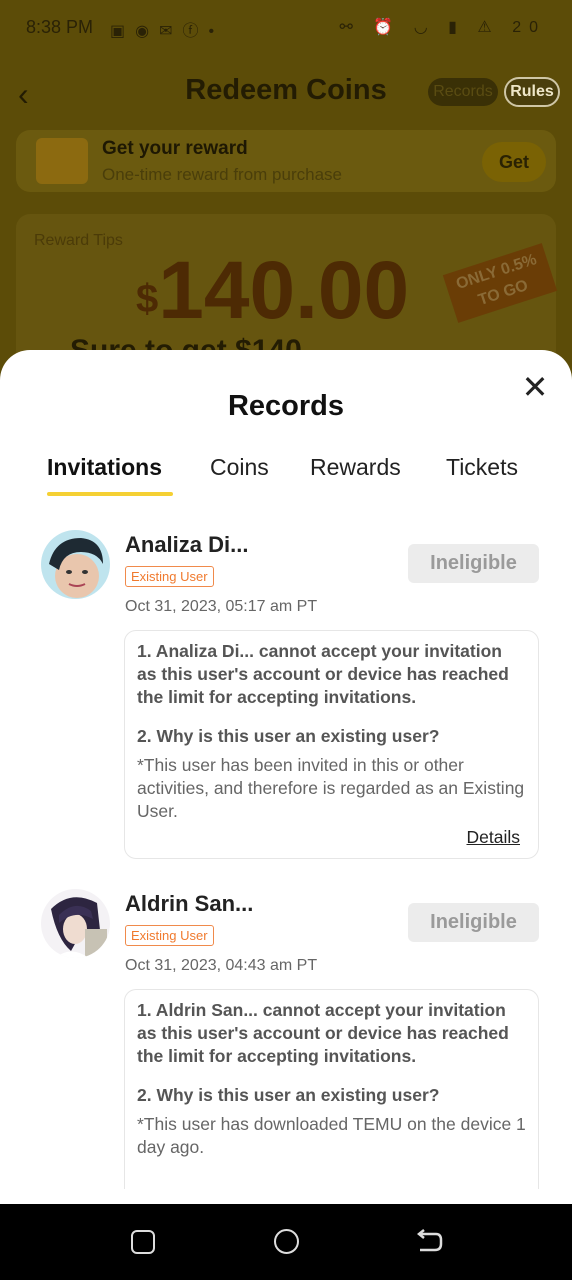 The height and width of the screenshot is (1280, 572). Describe the element at coordinates (147, 299) in the screenshot. I see `currency-symbol: $` at that location.